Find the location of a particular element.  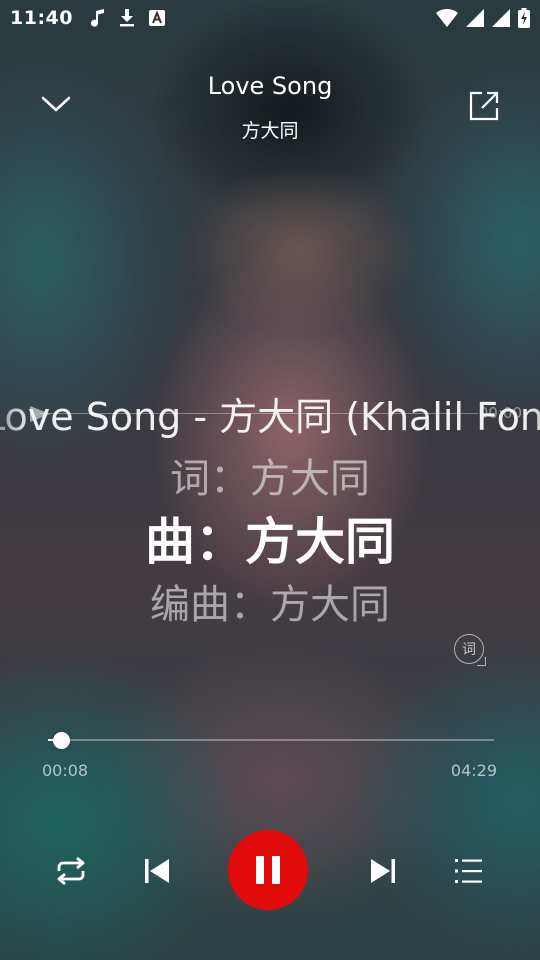

share-button is located at coordinates (484, 106).